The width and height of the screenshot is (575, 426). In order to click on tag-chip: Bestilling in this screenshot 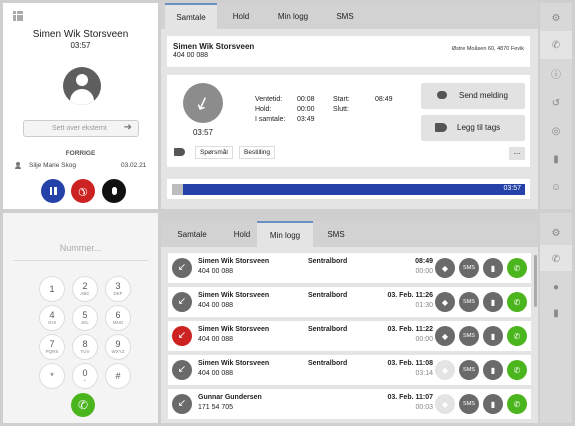, I will do `click(257, 152)`.